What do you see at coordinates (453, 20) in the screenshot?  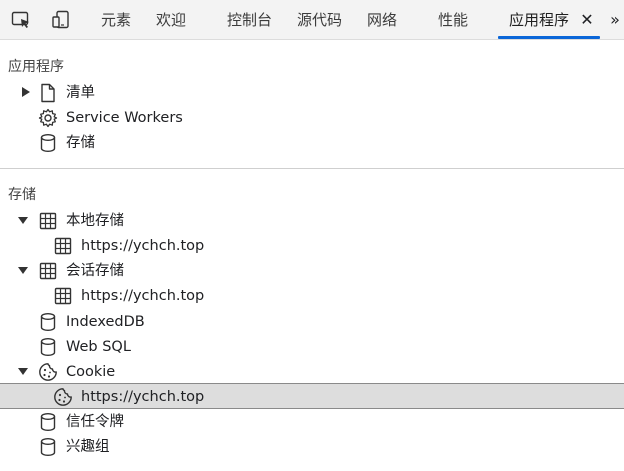 I see `tab-performance: 性能` at bounding box center [453, 20].